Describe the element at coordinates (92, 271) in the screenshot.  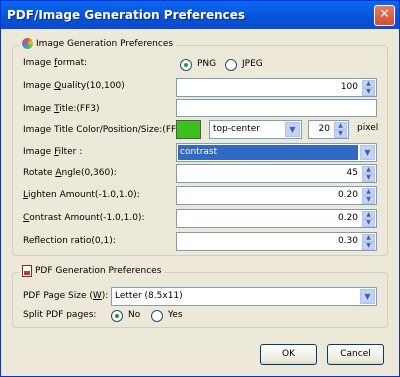
I see `pdf-group-legend: PDF Generation Preferences` at that location.